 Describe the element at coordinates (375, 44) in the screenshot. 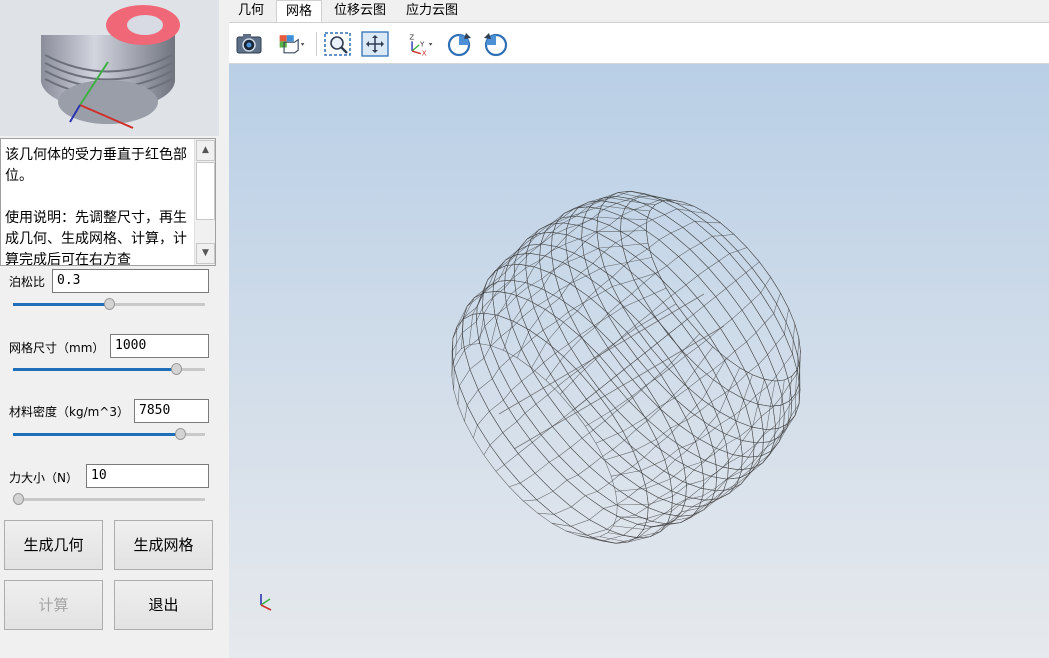

I see `fit-all-icon` at that location.